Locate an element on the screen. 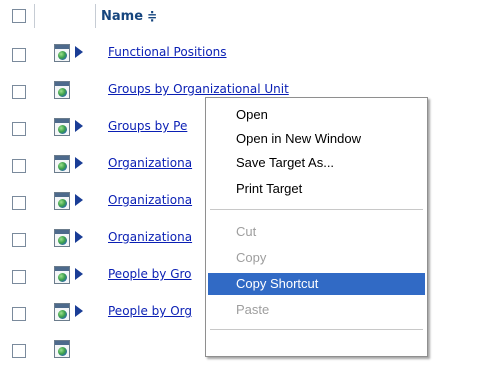 This screenshot has width=479, height=367. menu-item-print-target: Print Target is located at coordinates (316, 189).